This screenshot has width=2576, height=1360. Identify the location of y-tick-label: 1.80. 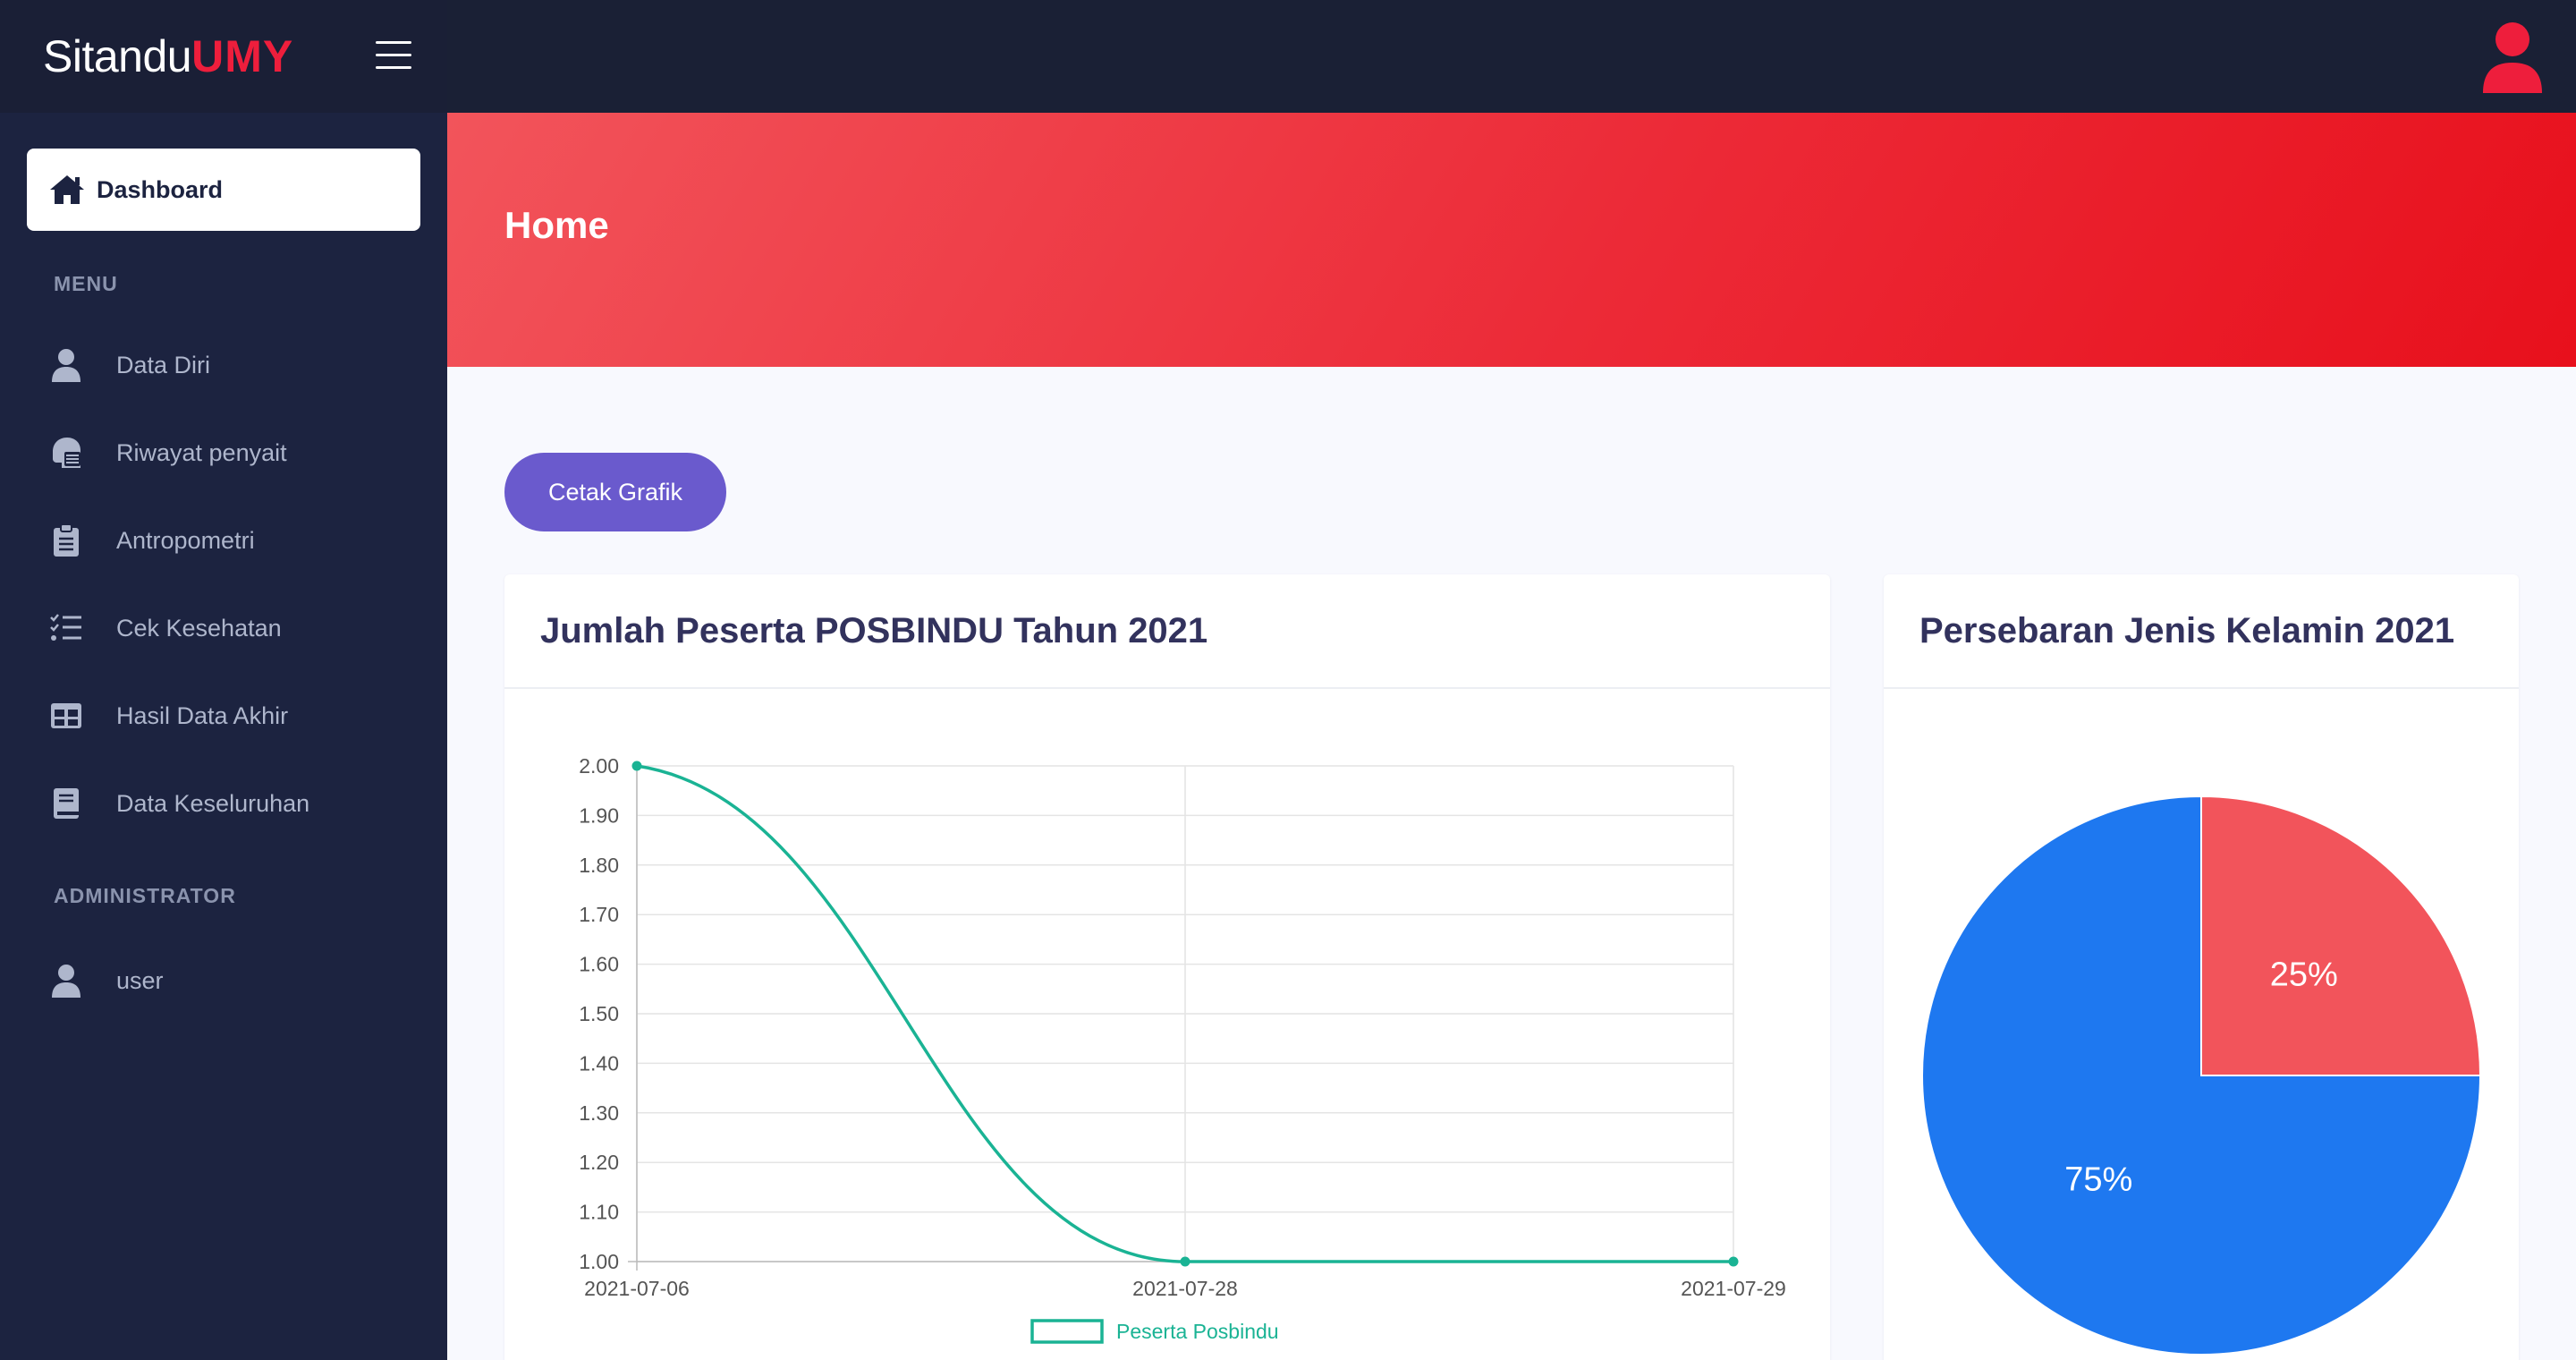
(599, 865).